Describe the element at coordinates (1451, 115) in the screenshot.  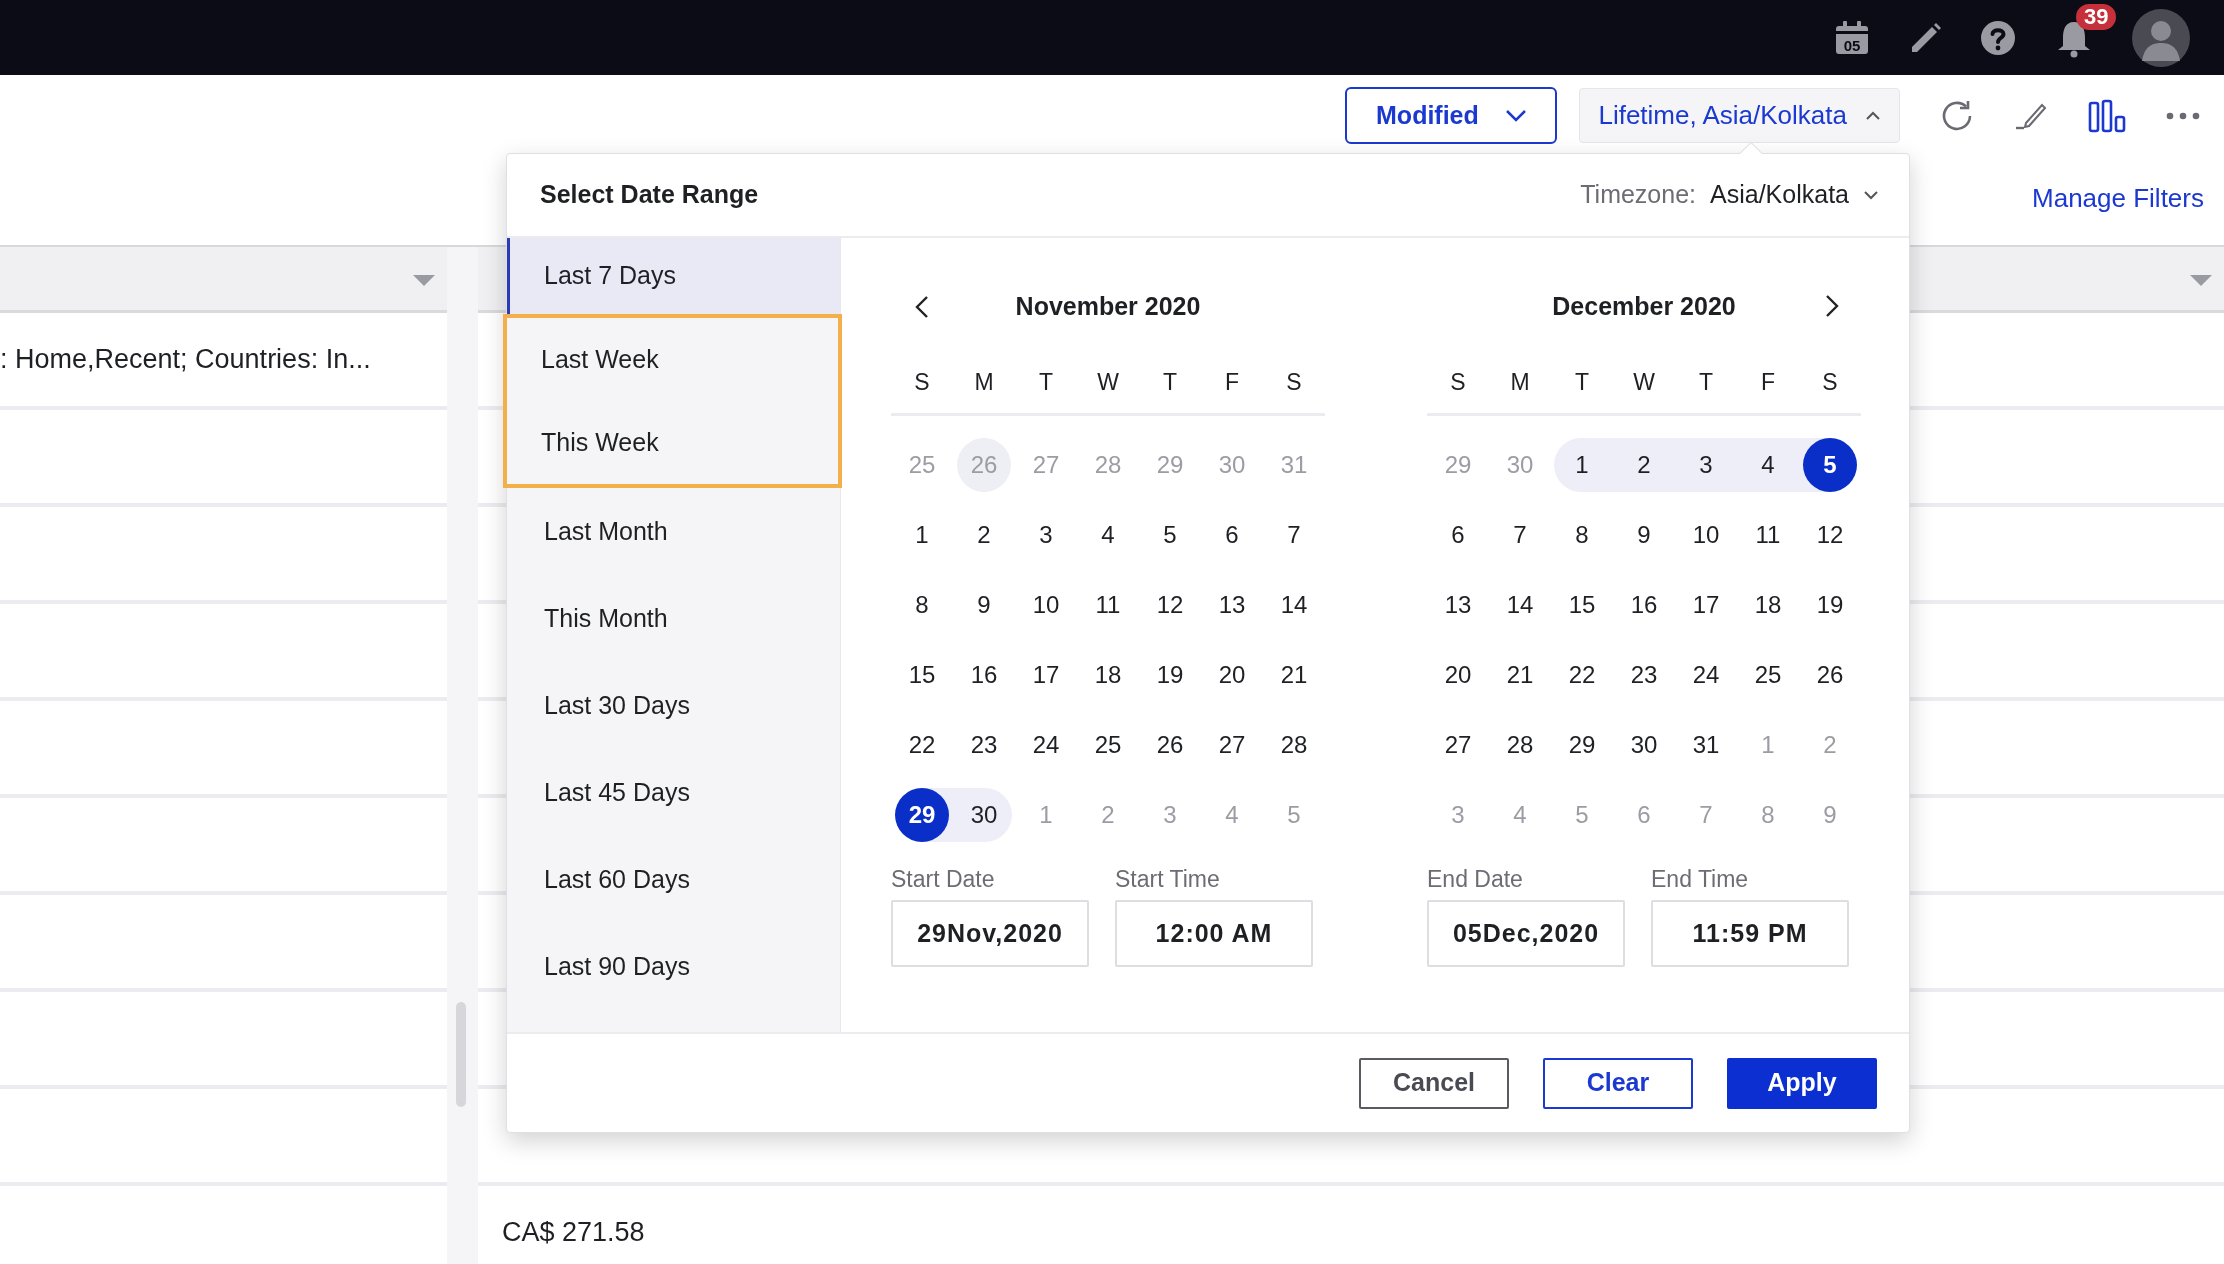
I see `sort-dropdown: Modified` at that location.